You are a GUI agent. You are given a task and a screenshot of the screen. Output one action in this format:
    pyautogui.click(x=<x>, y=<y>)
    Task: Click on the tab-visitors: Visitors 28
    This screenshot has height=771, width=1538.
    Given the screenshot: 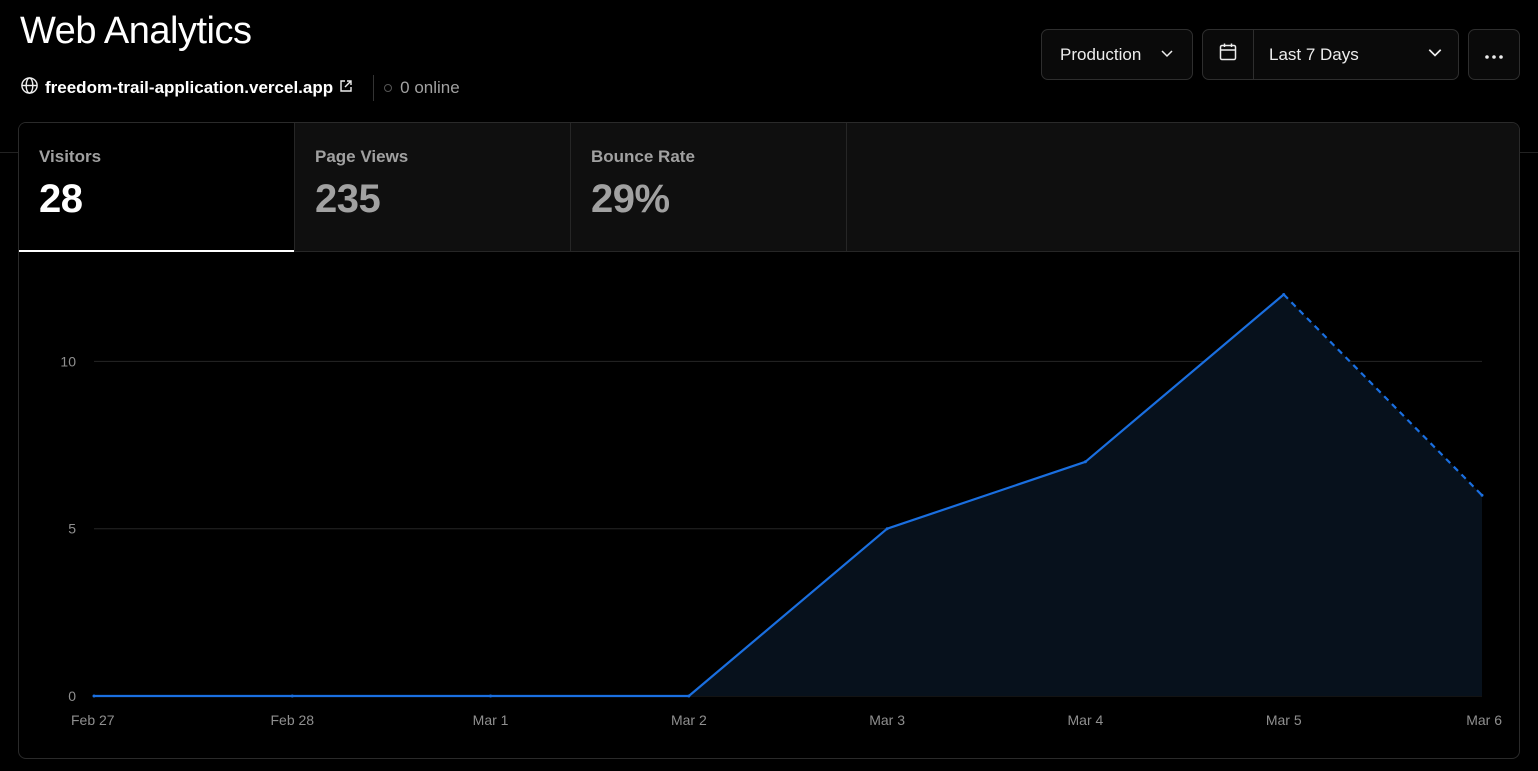 What is the action you would take?
    pyautogui.click(x=157, y=187)
    